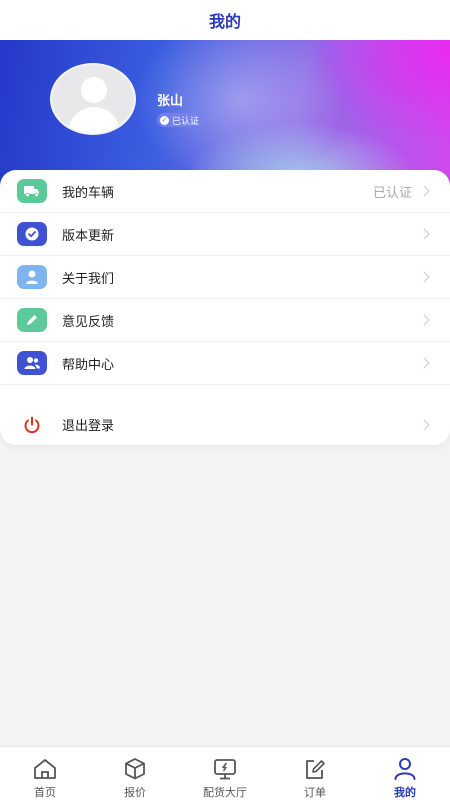  What do you see at coordinates (88, 279) in the screenshot?
I see `menu-item-label: 关于我们` at bounding box center [88, 279].